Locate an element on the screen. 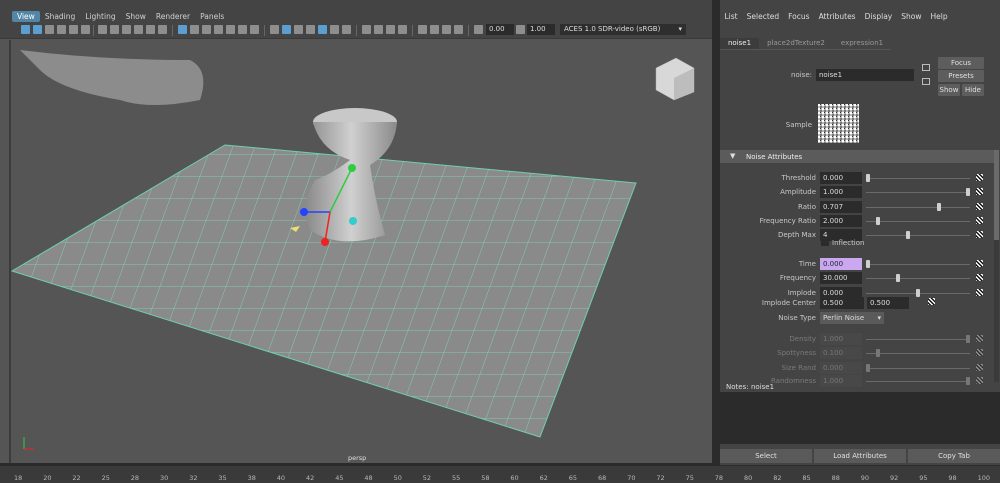 This screenshot has height=483, width=1000. z-axis-handle is located at coordinates (304, 212).